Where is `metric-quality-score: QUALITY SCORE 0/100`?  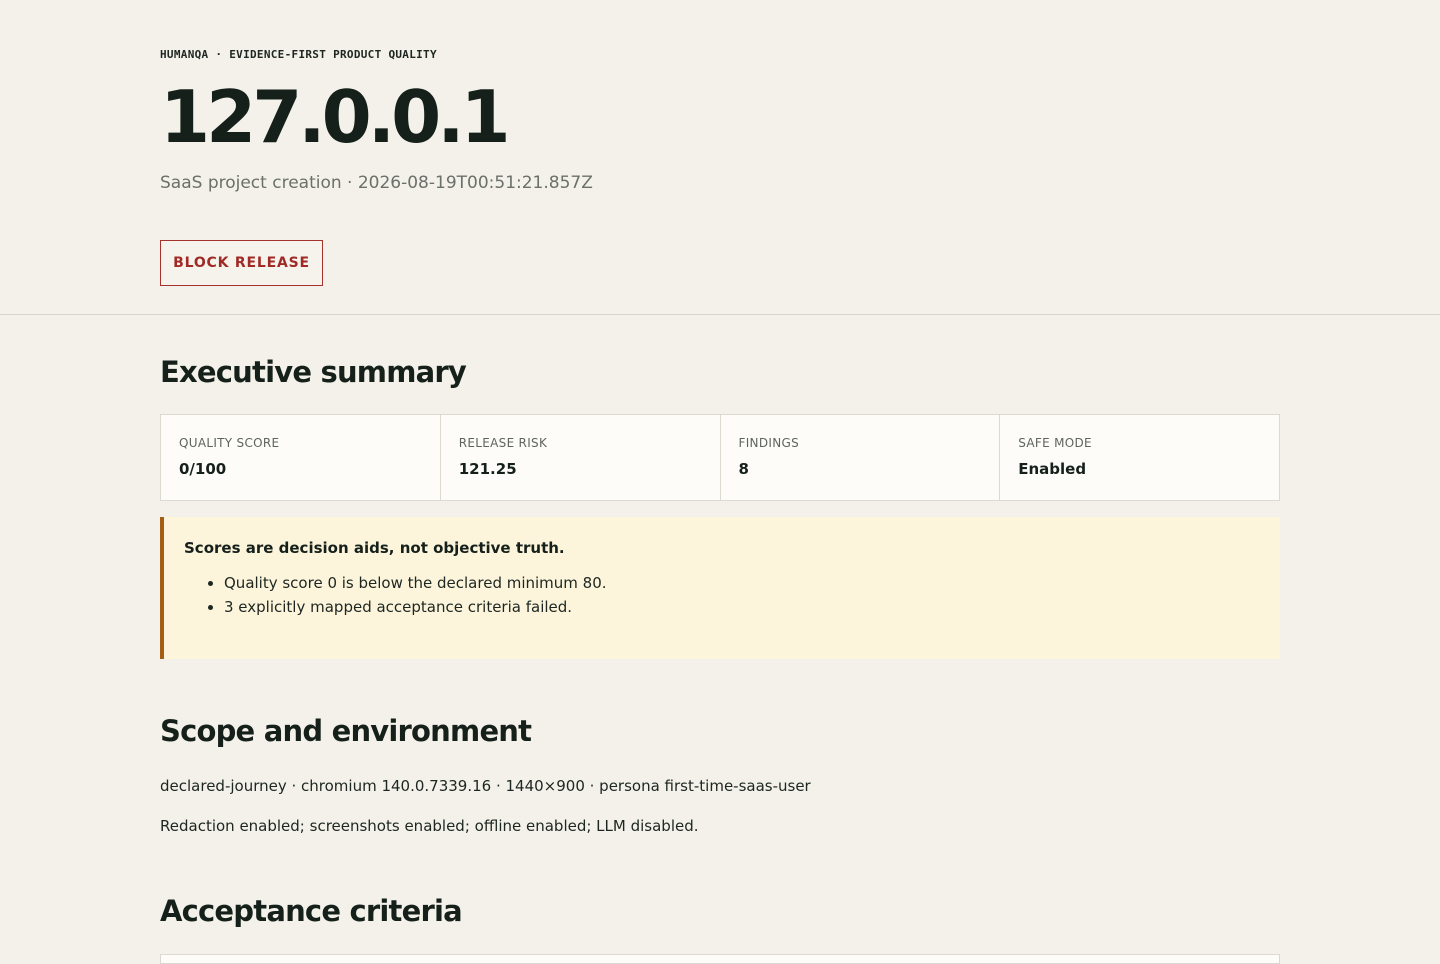 metric-quality-score: QUALITY SCORE 0/100 is located at coordinates (301, 457).